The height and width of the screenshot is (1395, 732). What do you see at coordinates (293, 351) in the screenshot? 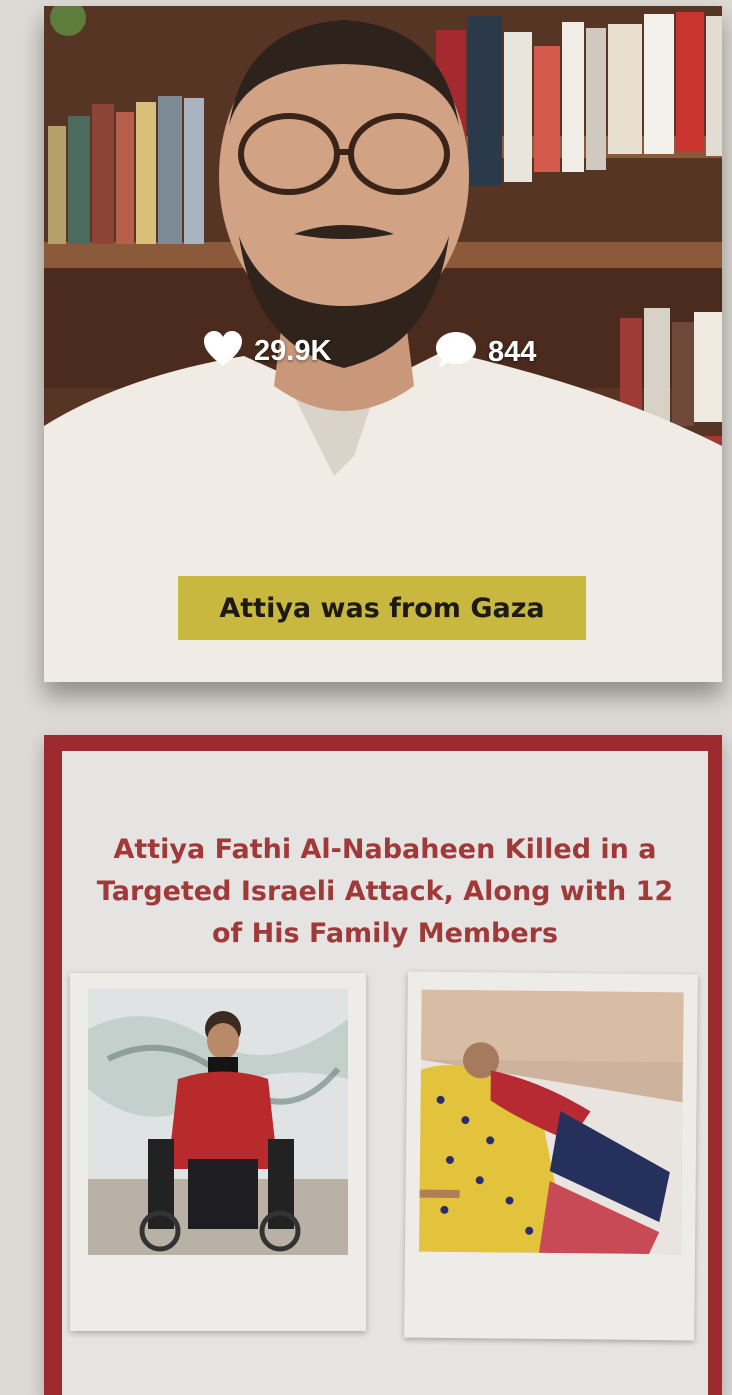
I see `likes-count: 29.9K` at bounding box center [293, 351].